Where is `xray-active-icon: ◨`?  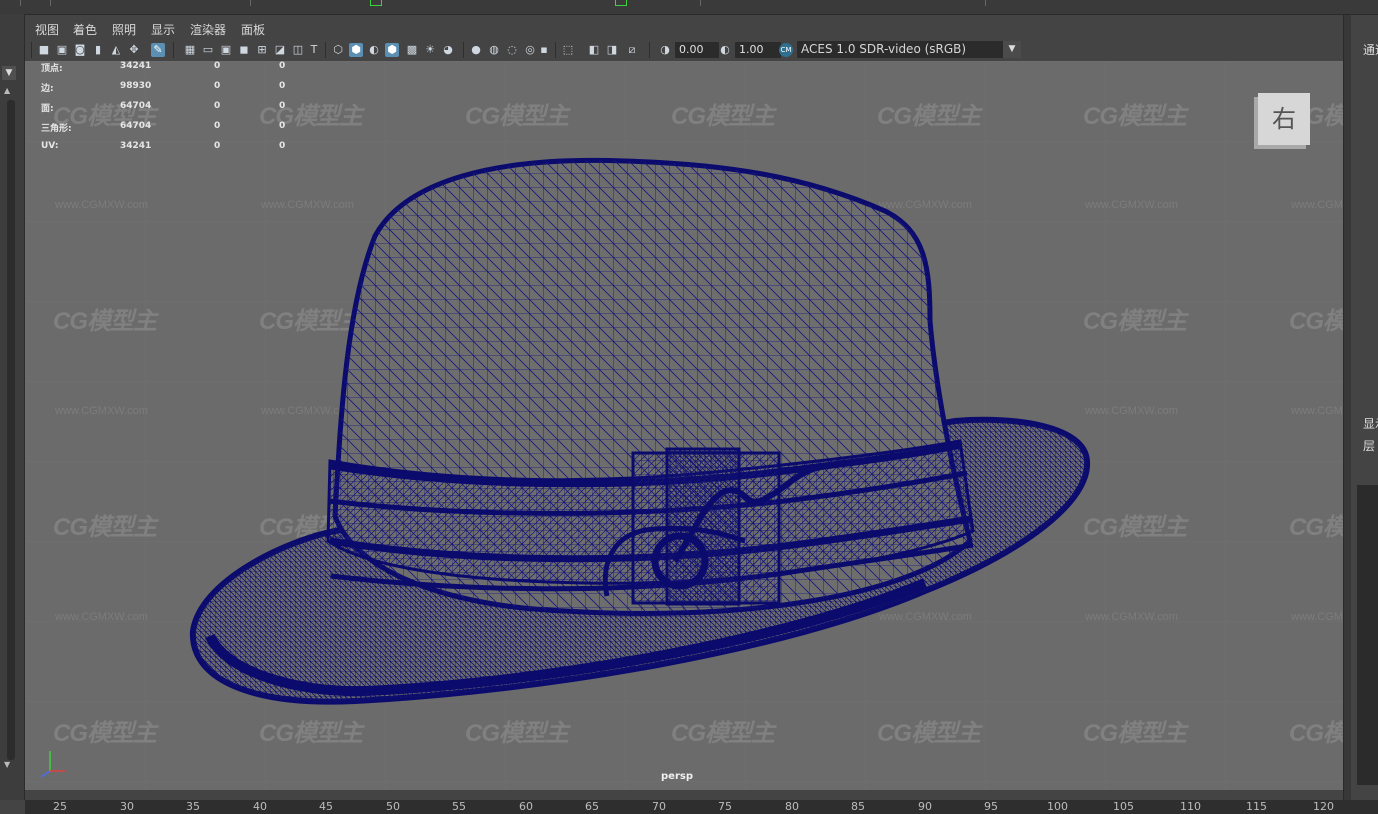 xray-active-icon: ◨ is located at coordinates (612, 50).